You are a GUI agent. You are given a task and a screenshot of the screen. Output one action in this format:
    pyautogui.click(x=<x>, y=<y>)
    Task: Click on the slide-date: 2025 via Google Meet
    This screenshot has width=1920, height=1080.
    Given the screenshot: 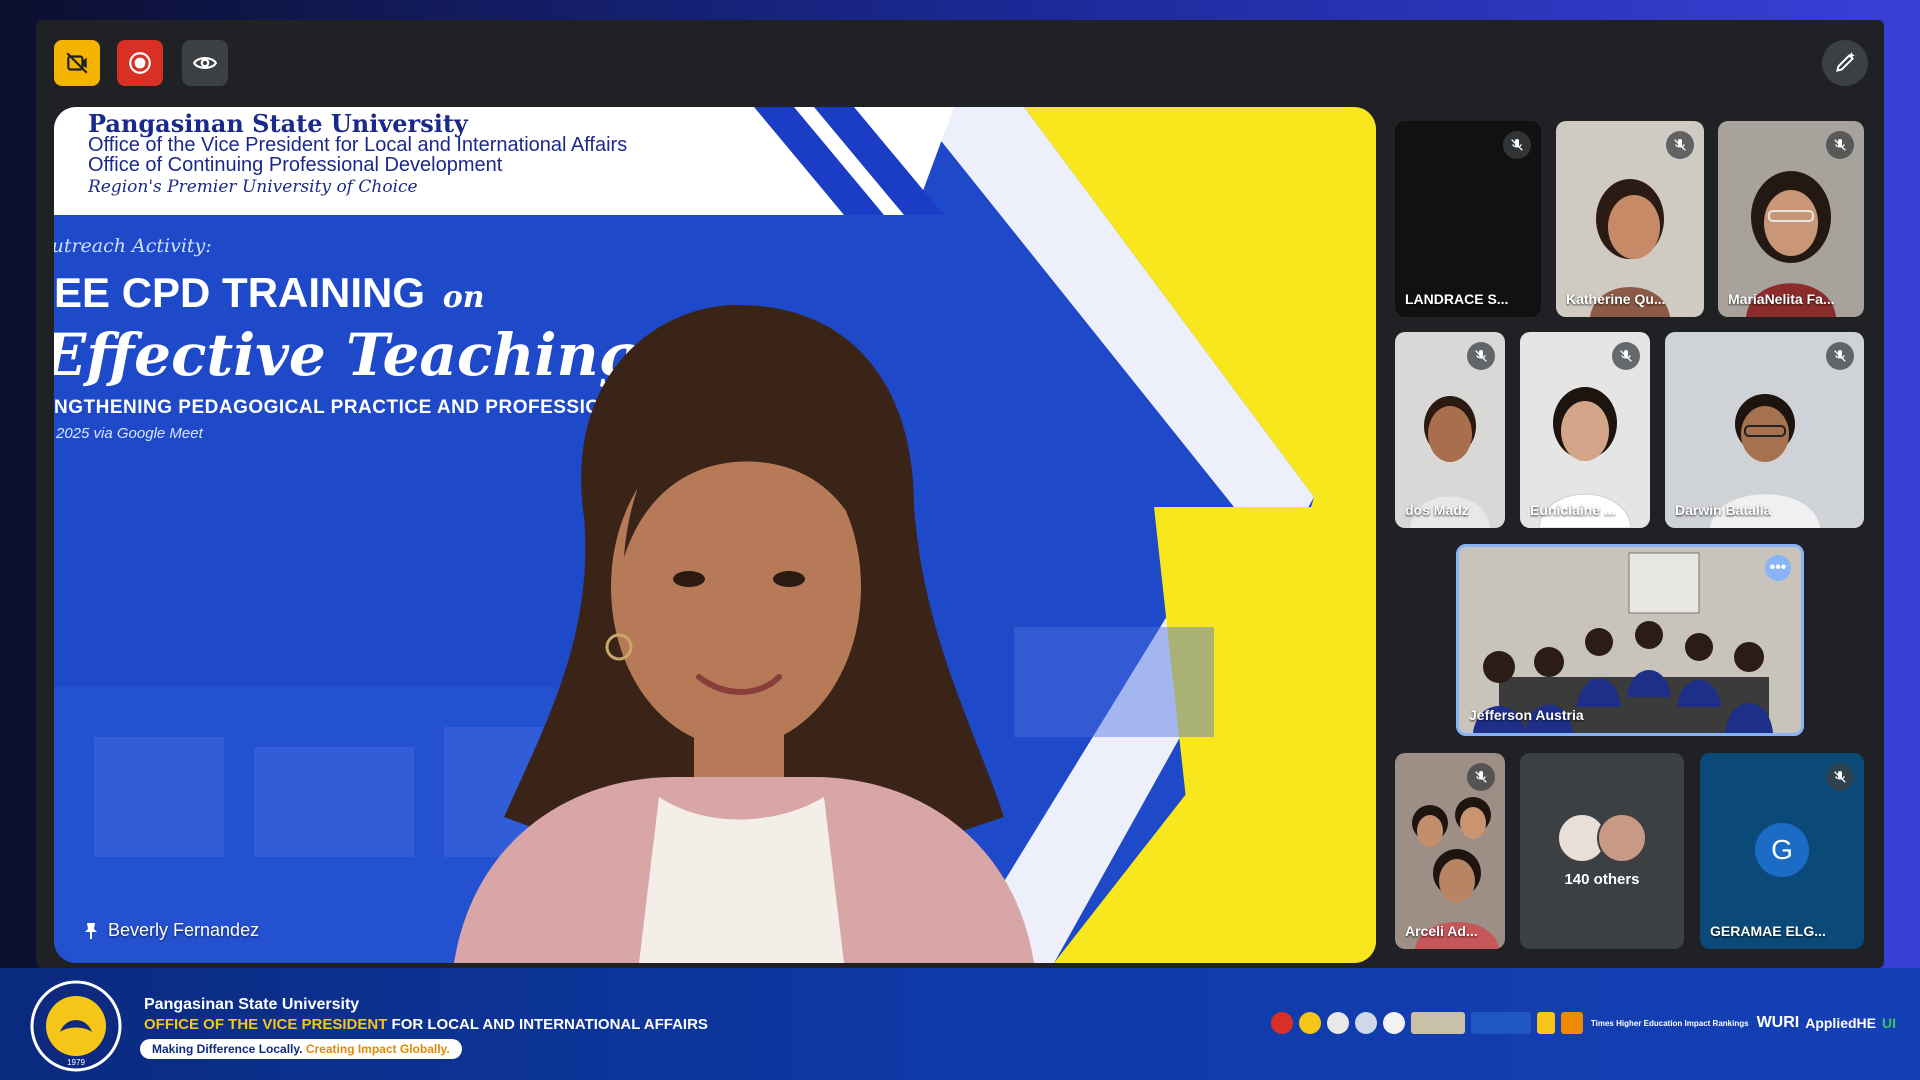 What is the action you would take?
    pyautogui.click(x=129, y=433)
    